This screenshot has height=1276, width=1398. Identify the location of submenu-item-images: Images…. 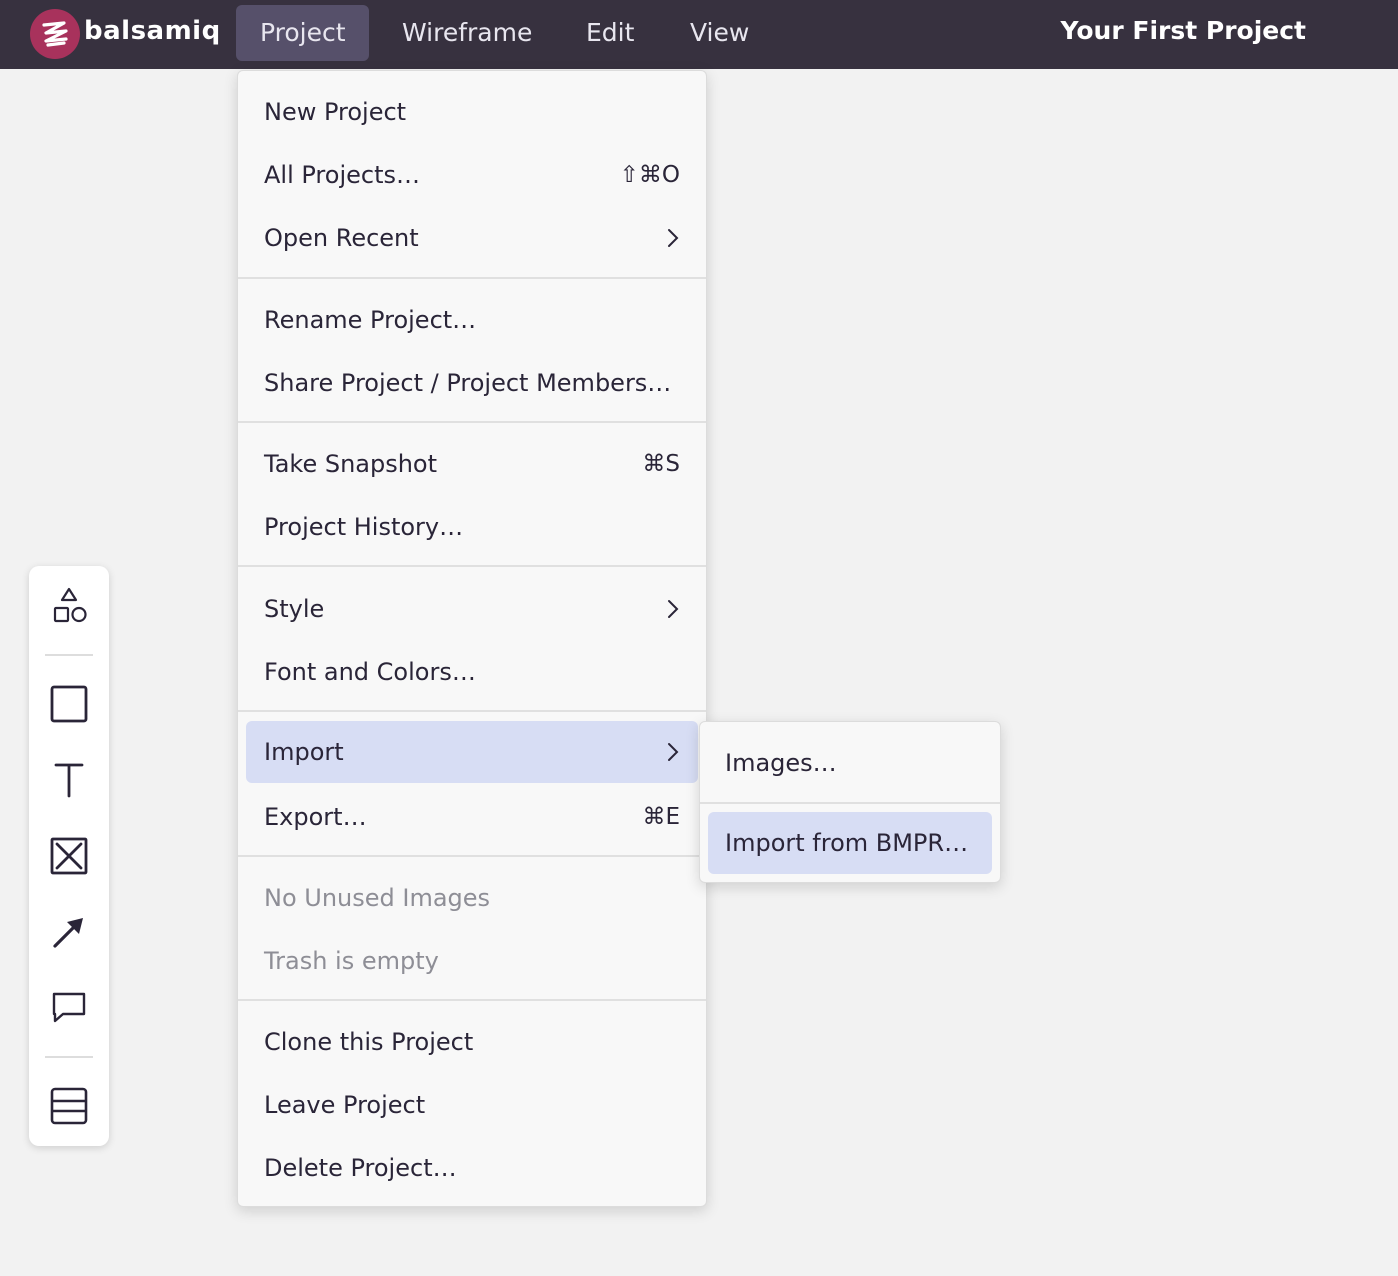
(850, 763).